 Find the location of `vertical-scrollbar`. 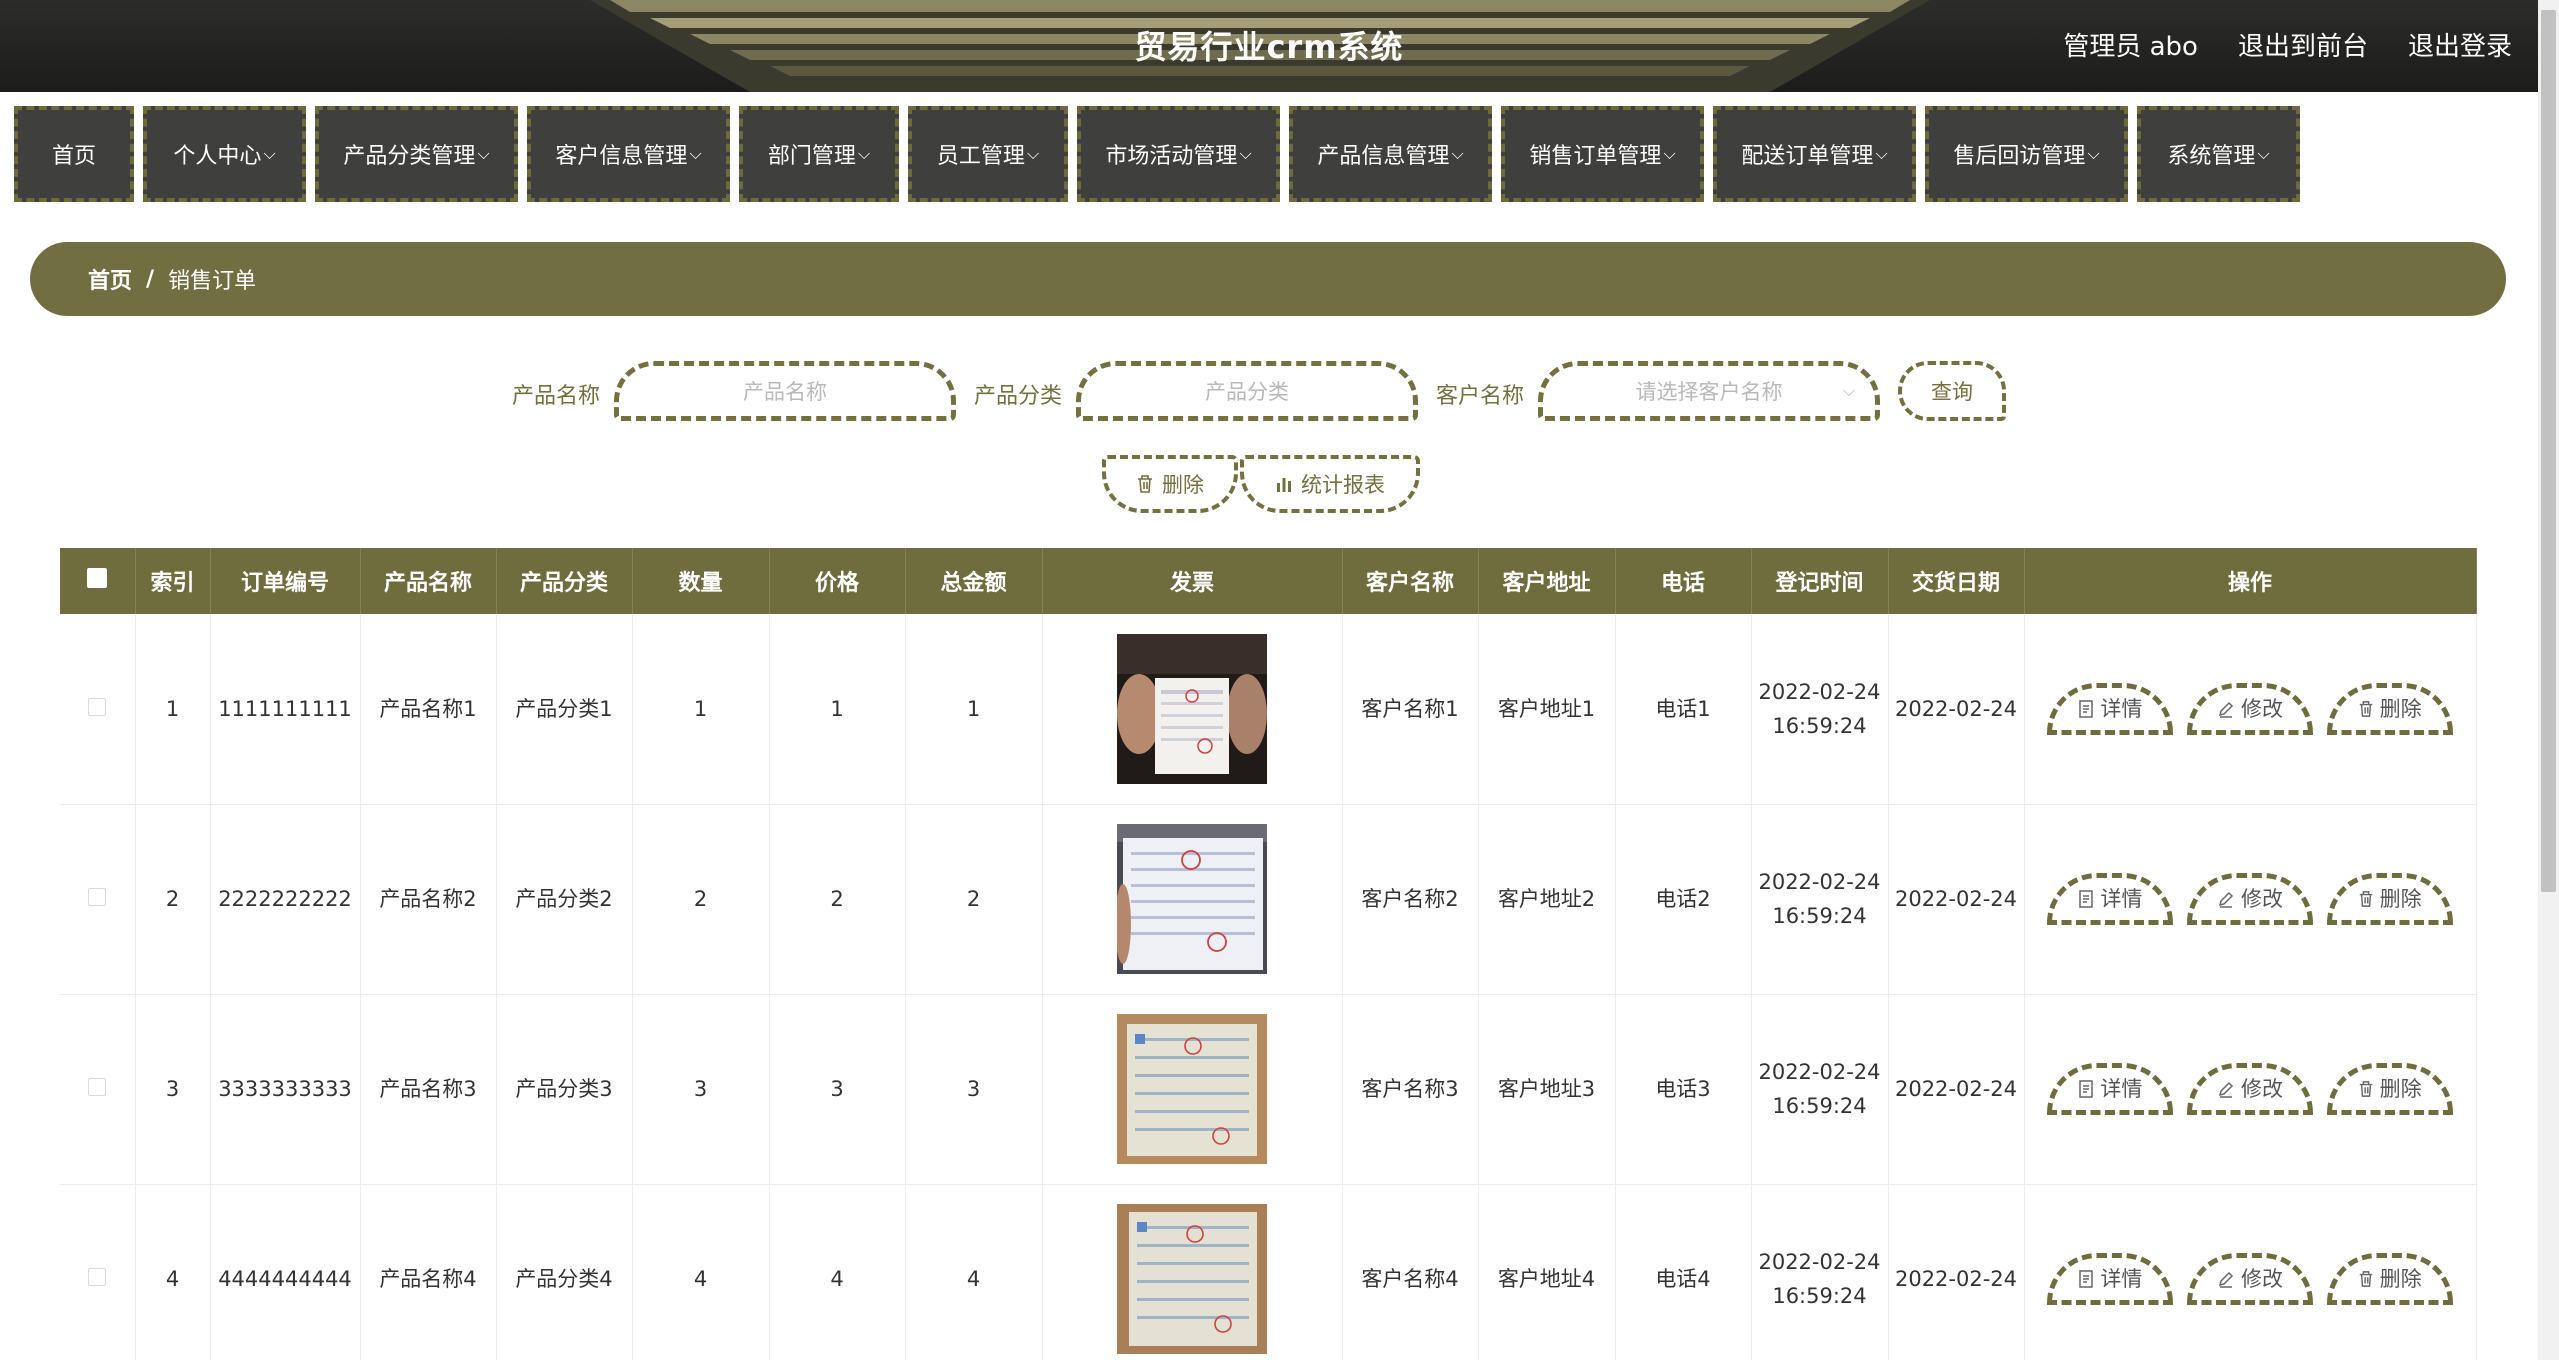

vertical-scrollbar is located at coordinates (2548, 680).